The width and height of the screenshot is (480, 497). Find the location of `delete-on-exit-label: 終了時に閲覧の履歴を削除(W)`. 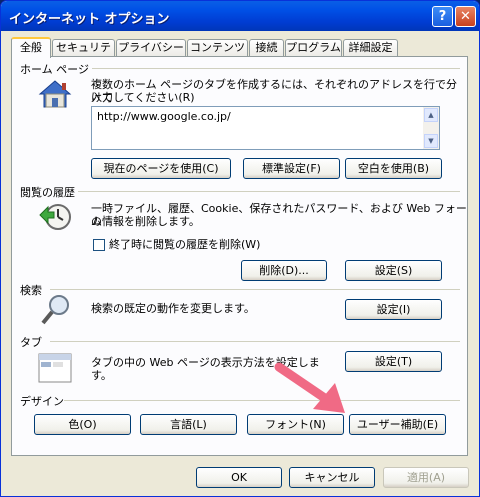

delete-on-exit-label: 終了時に閲覧の履歴を削除(W) is located at coordinates (184, 244).